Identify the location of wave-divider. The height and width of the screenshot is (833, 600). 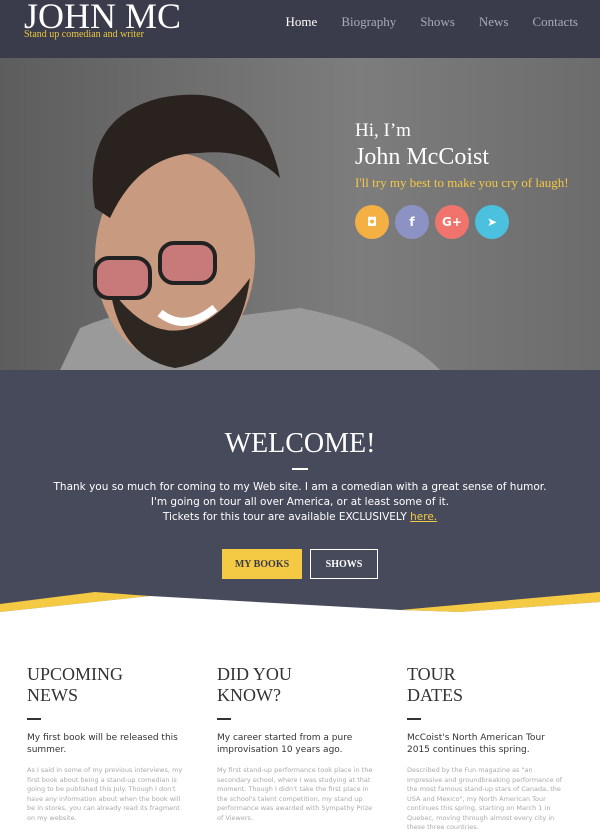
(300, 606).